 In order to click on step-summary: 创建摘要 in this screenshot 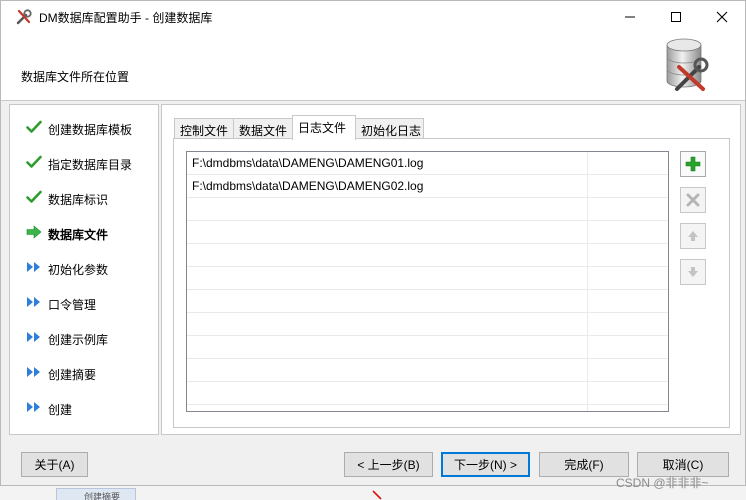, I will do `click(84, 371)`.